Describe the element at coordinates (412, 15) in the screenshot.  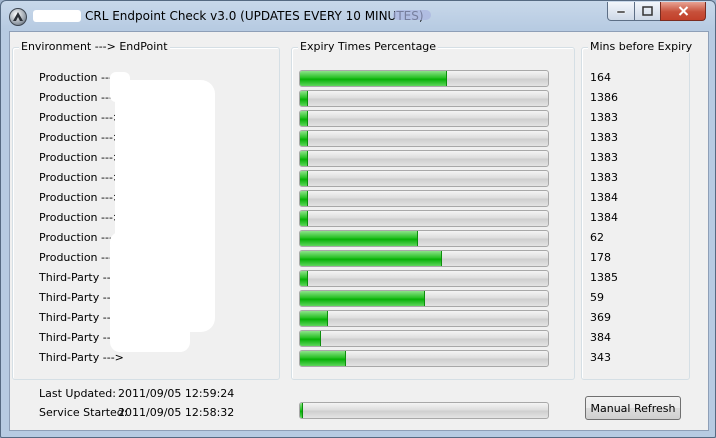
I see `redacted-title-suffix` at that location.